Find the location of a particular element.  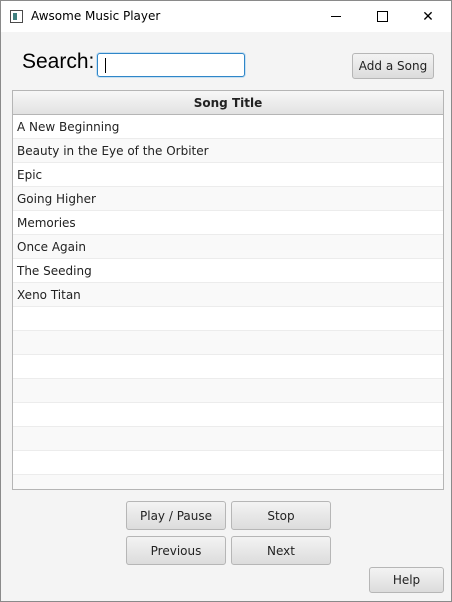

stop-button: Stop is located at coordinates (281, 515).